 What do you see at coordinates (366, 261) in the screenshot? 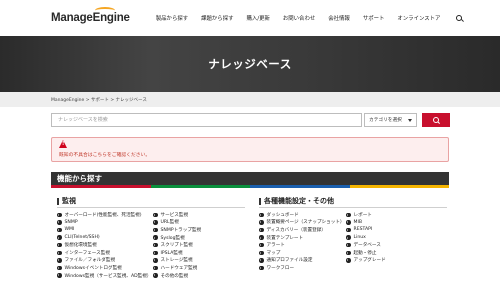
I see `settings-link: アップグレード` at bounding box center [366, 261].